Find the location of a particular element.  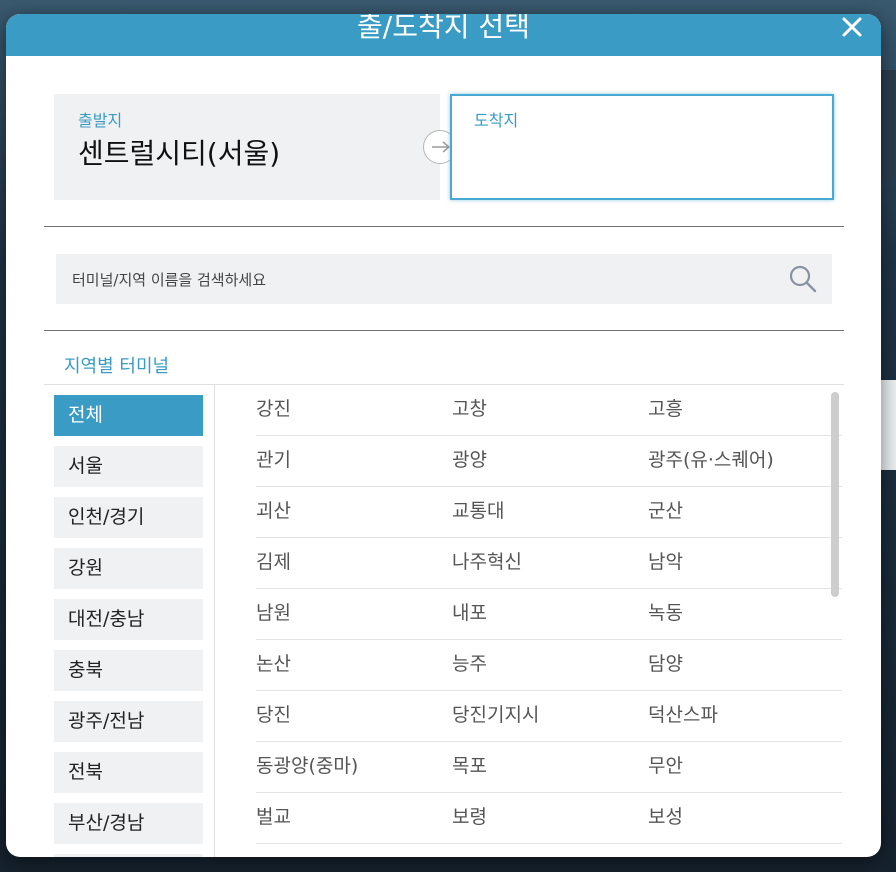

region-item-all: 전체 is located at coordinates (128, 415).